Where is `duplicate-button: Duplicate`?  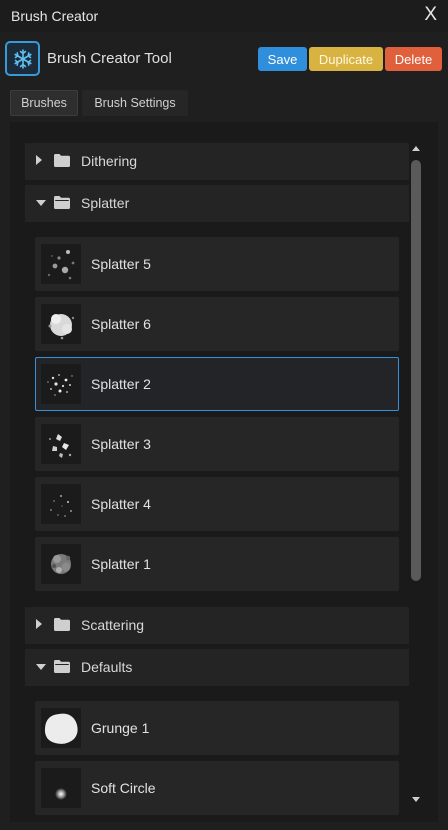 duplicate-button: Duplicate is located at coordinates (346, 59).